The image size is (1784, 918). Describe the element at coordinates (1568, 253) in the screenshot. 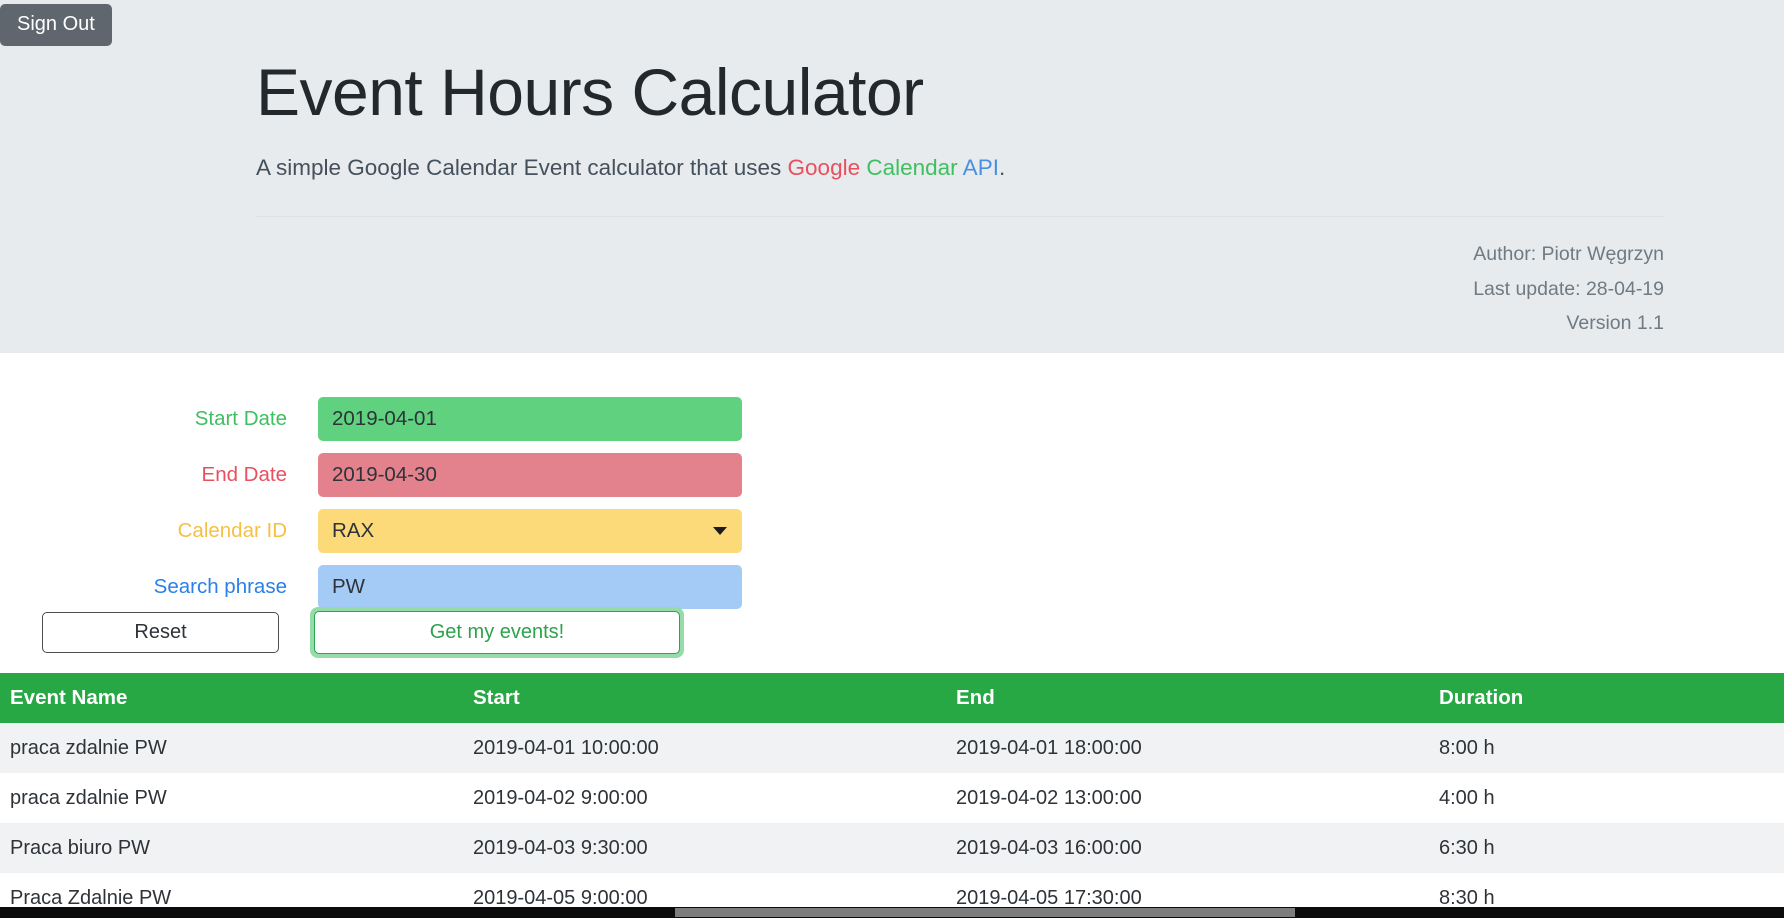

I see `author-text: Author: Piotr Węgrzyn` at that location.